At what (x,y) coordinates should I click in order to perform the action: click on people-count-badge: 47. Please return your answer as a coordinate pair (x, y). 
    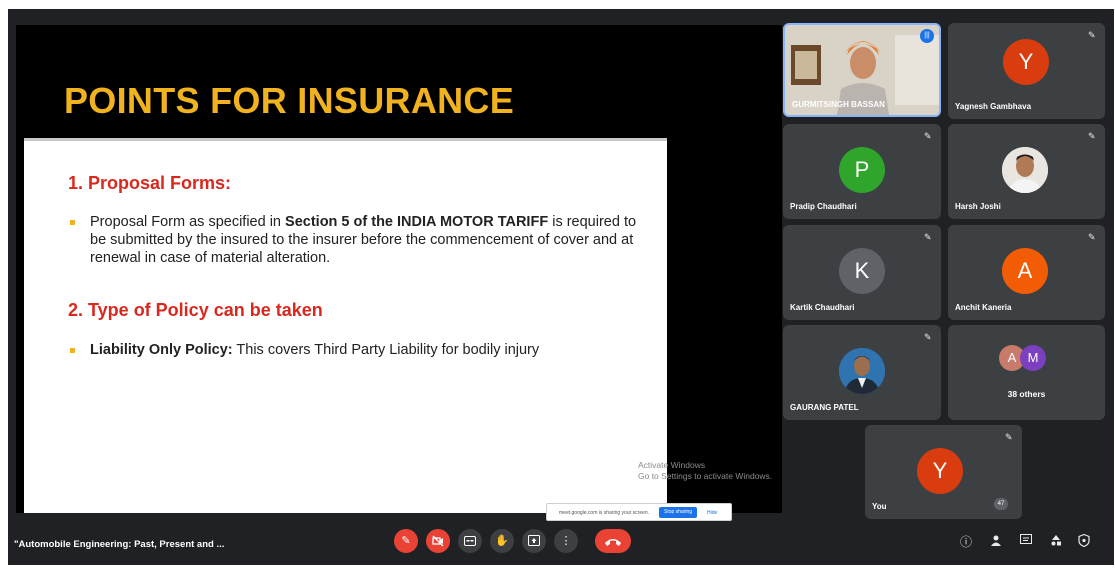
    Looking at the image, I should click on (1001, 504).